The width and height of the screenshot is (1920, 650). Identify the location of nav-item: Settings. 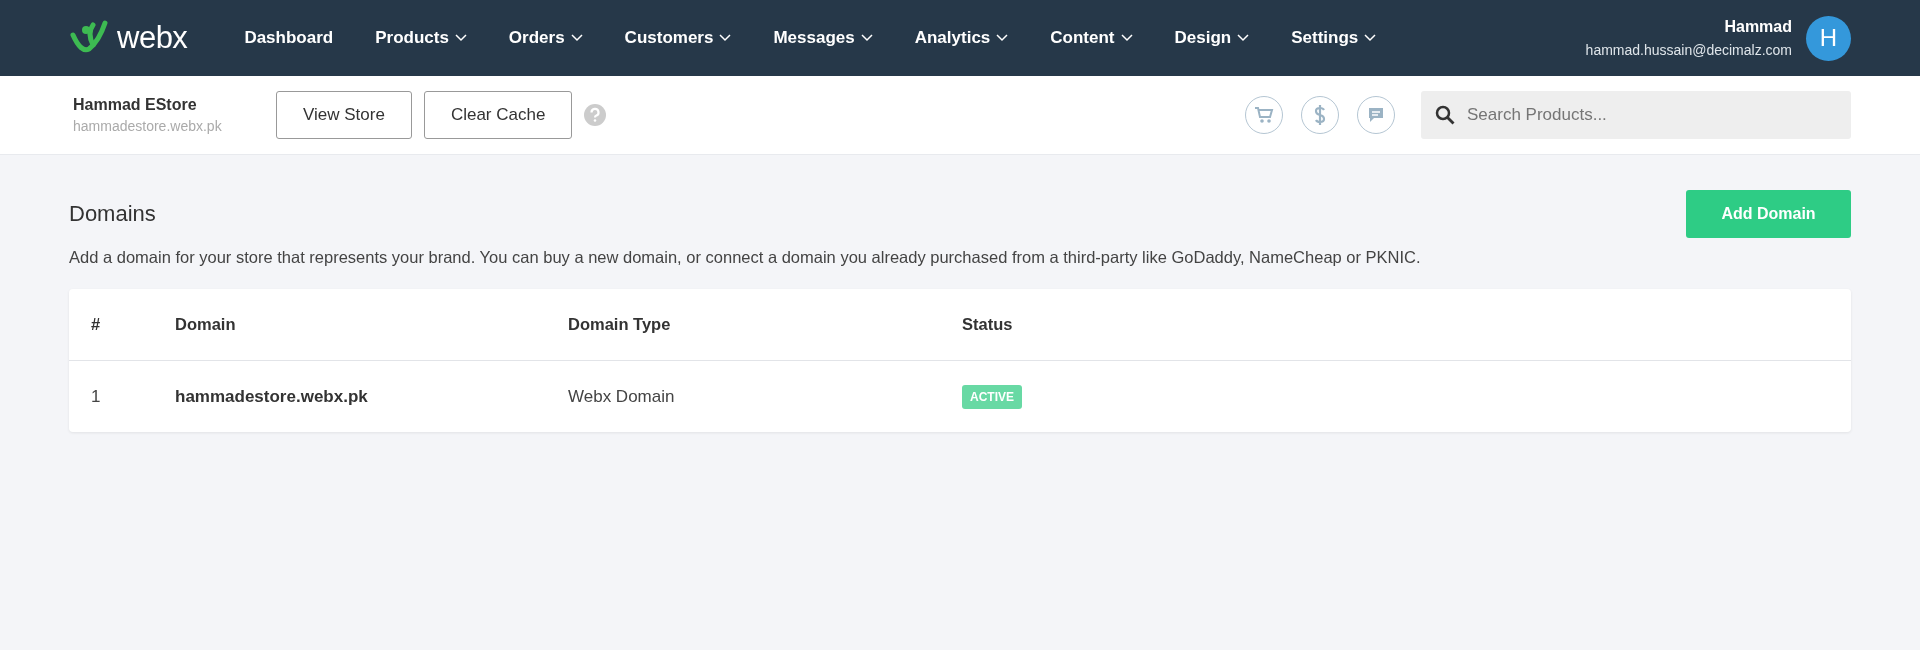
(1334, 38).